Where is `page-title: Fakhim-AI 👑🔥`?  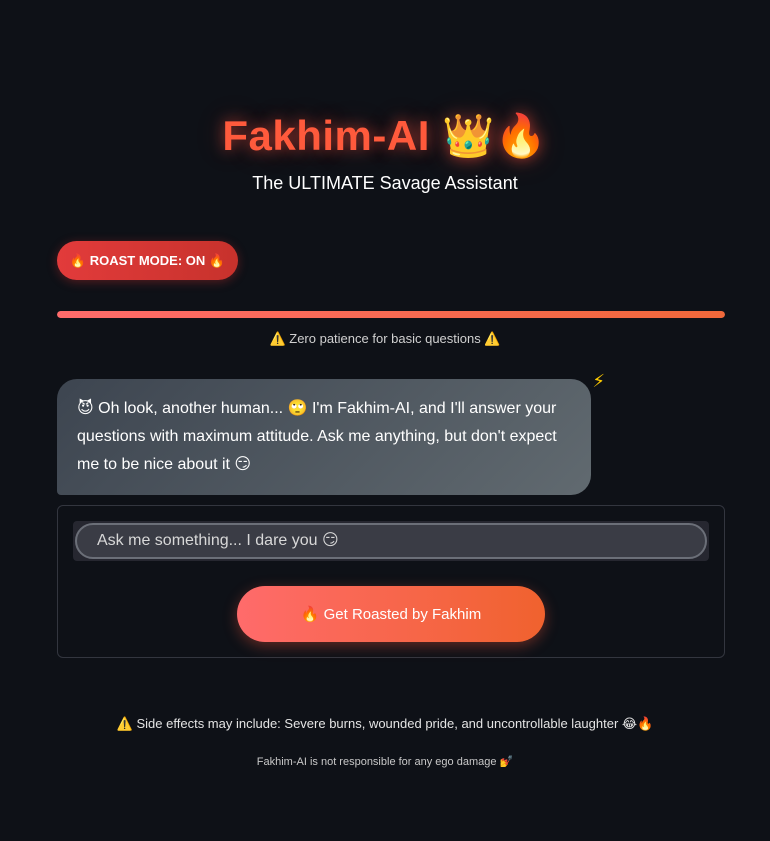
page-title: Fakhim-AI 👑🔥 is located at coordinates (385, 136).